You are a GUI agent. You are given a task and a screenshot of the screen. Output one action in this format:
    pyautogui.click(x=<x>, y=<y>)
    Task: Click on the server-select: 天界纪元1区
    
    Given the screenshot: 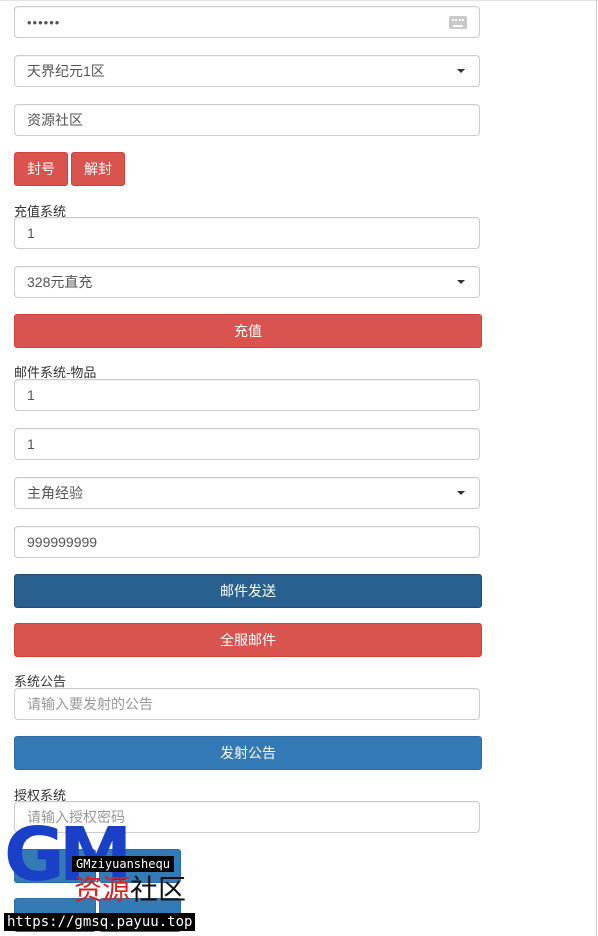 What is the action you would take?
    pyautogui.click(x=247, y=71)
    